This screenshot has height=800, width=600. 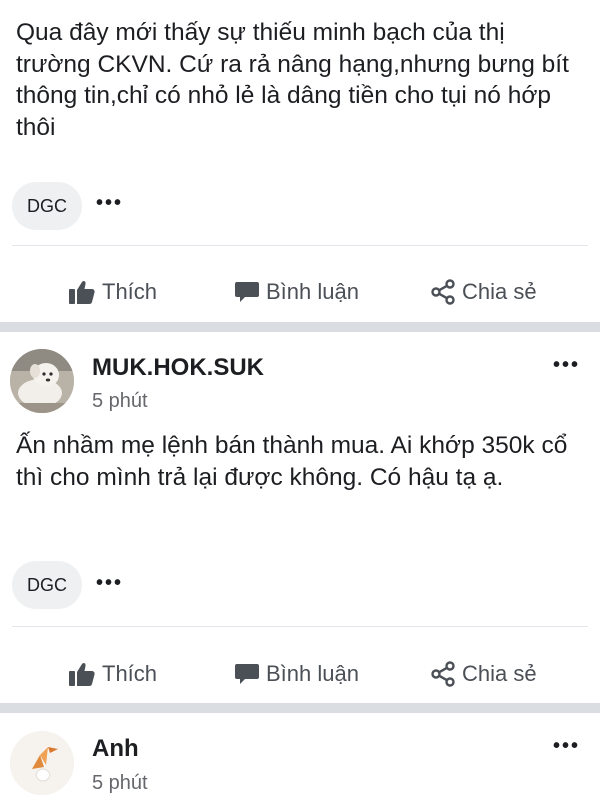 I want to click on author-name: MUK.HOK.SUK, so click(x=178, y=368).